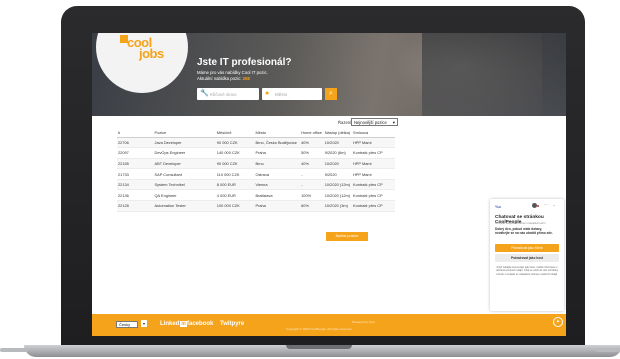  Describe the element at coordinates (184, 174) in the screenshot. I see `cell-position: SAP Consultant` at that location.